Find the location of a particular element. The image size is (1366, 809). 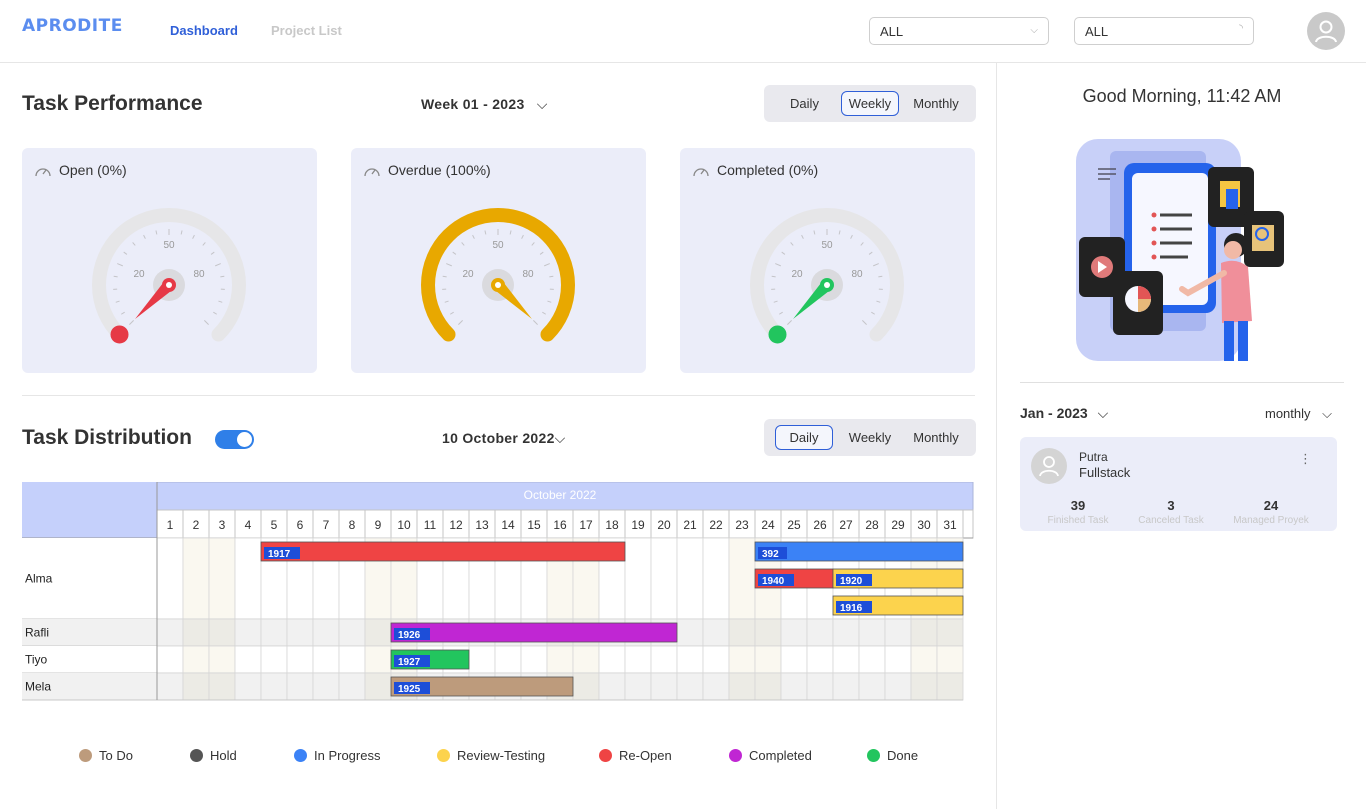

gauge-tick-label: 80 is located at coordinates (199, 274).